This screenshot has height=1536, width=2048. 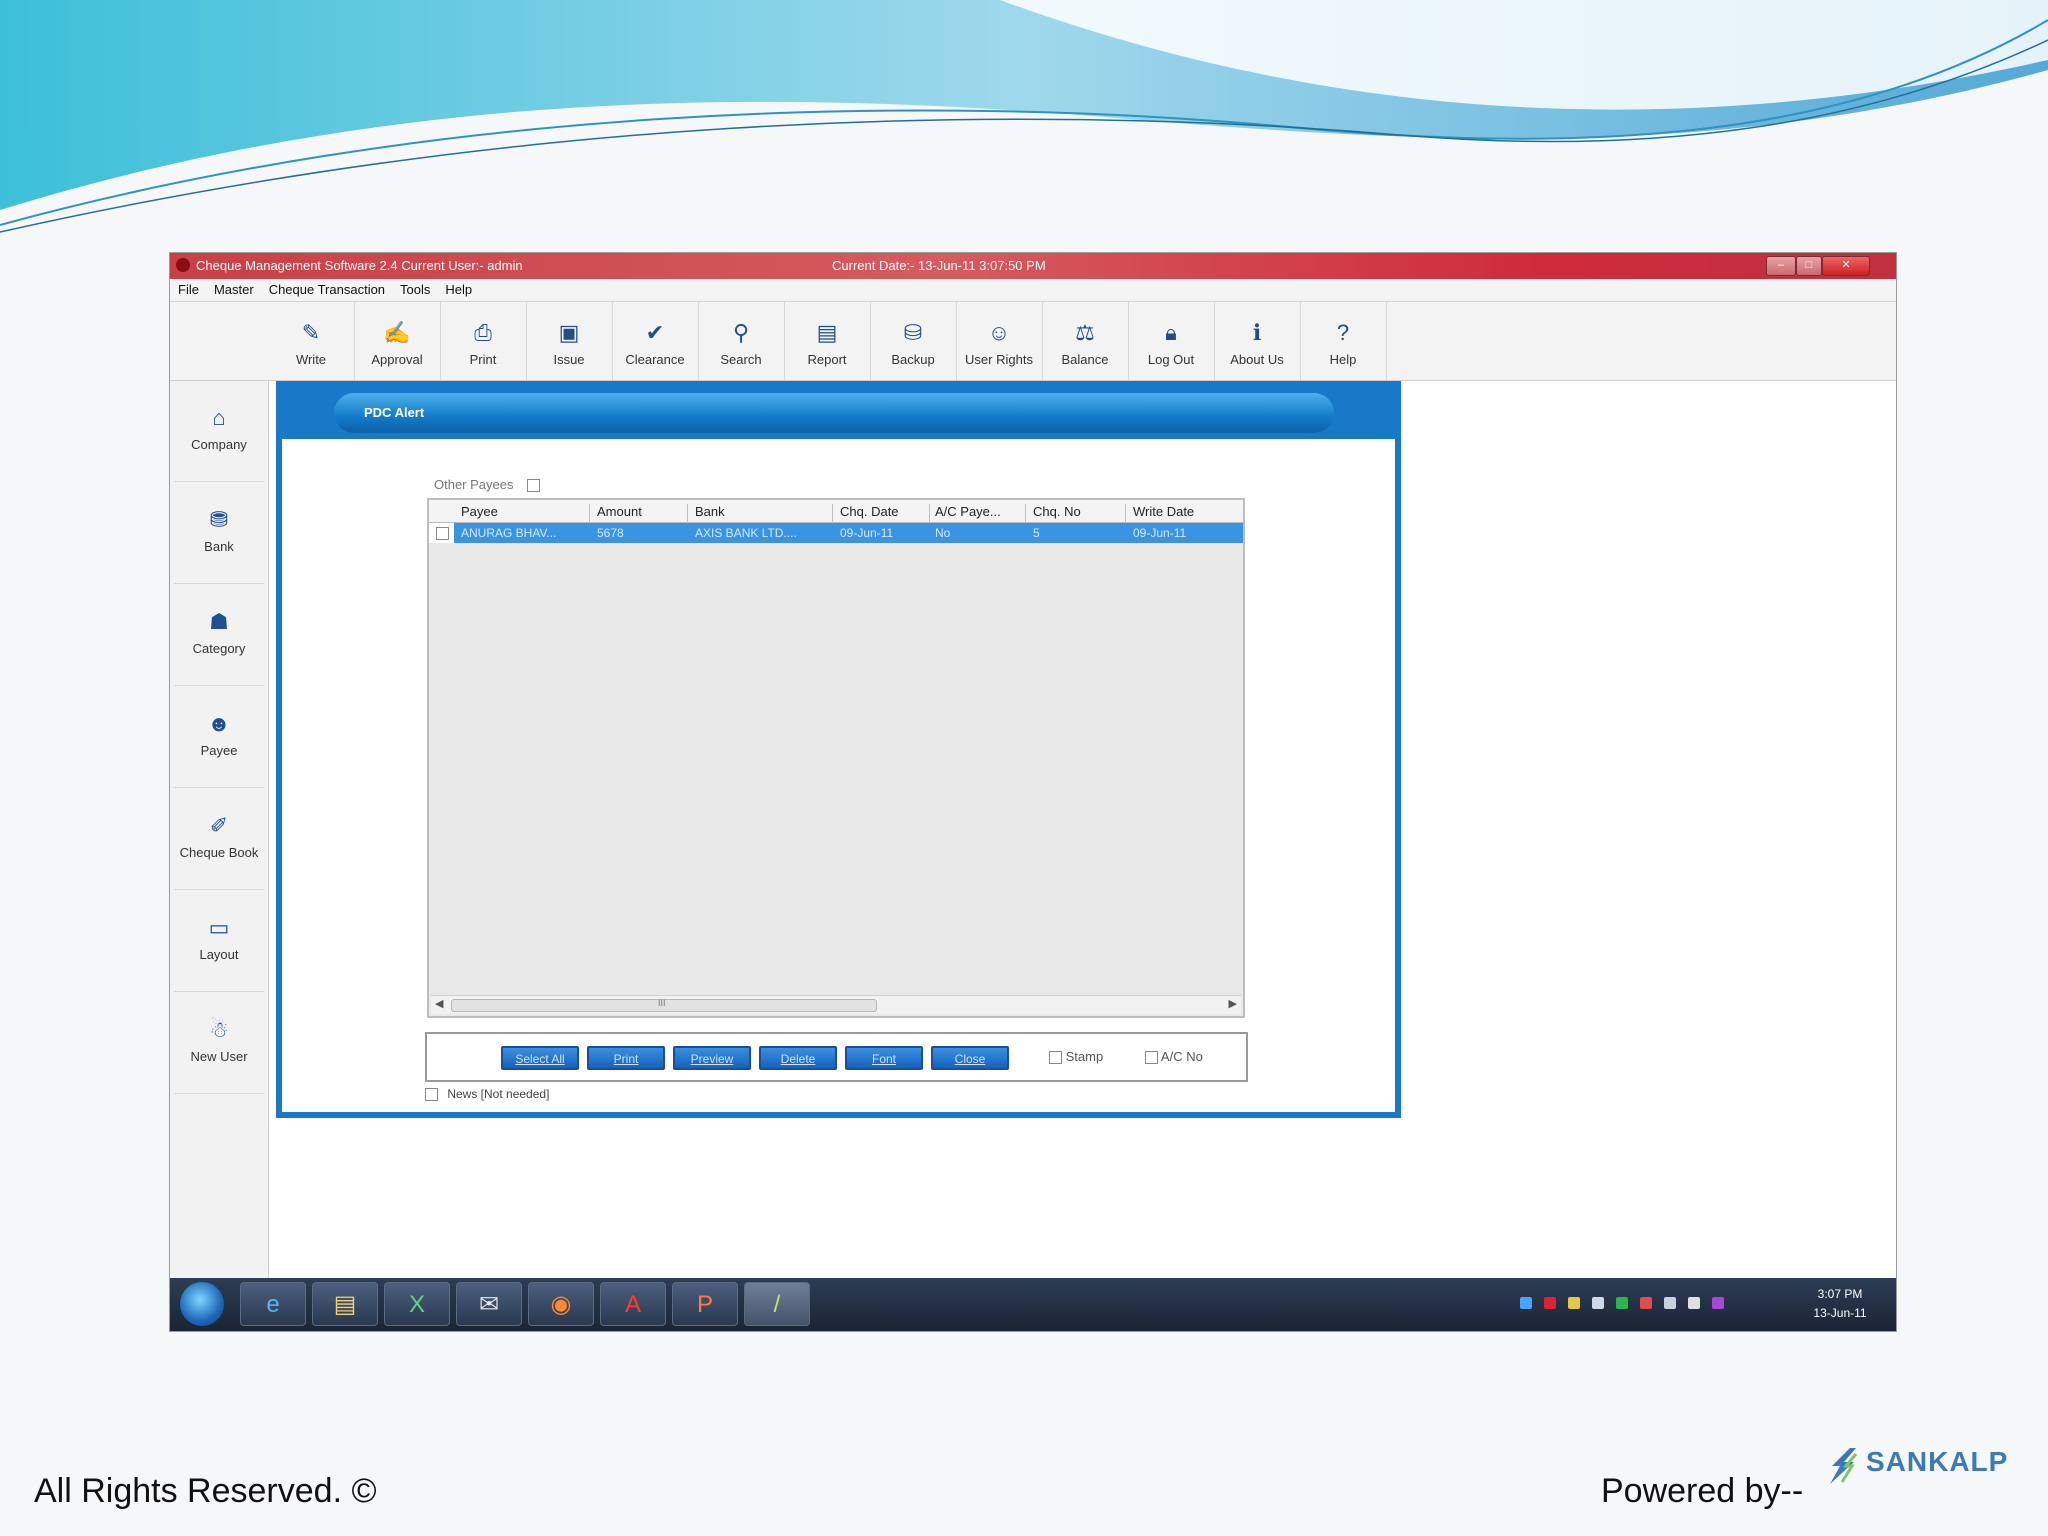 I want to click on approval-button: ✍ Approval, so click(x=397, y=341).